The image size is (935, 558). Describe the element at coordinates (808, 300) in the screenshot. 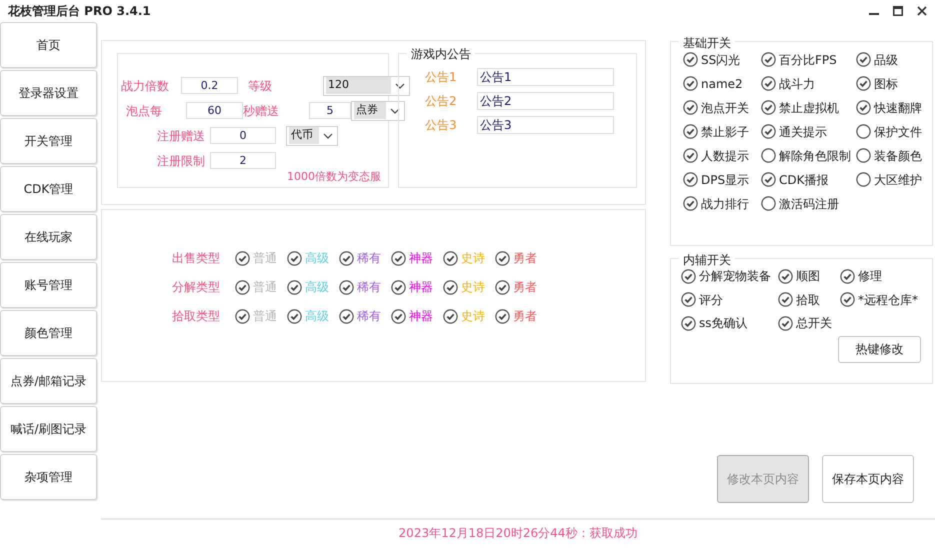

I see `option-label: 拾取` at that location.